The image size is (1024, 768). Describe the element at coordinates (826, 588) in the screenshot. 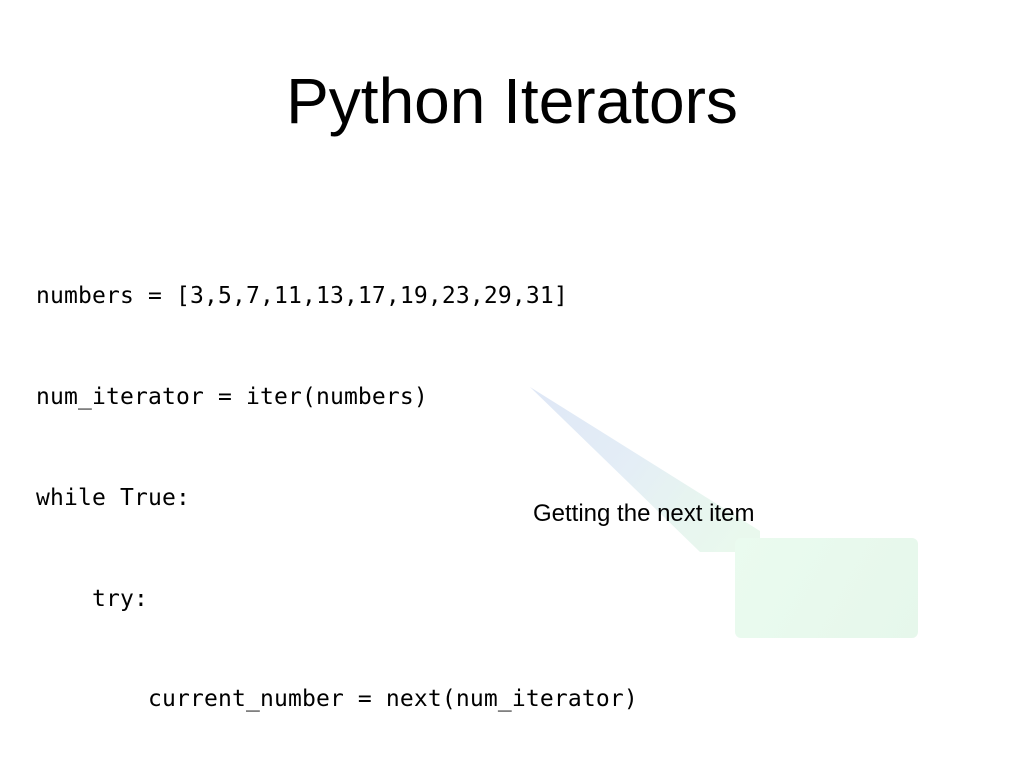

I see `callout-box` at that location.